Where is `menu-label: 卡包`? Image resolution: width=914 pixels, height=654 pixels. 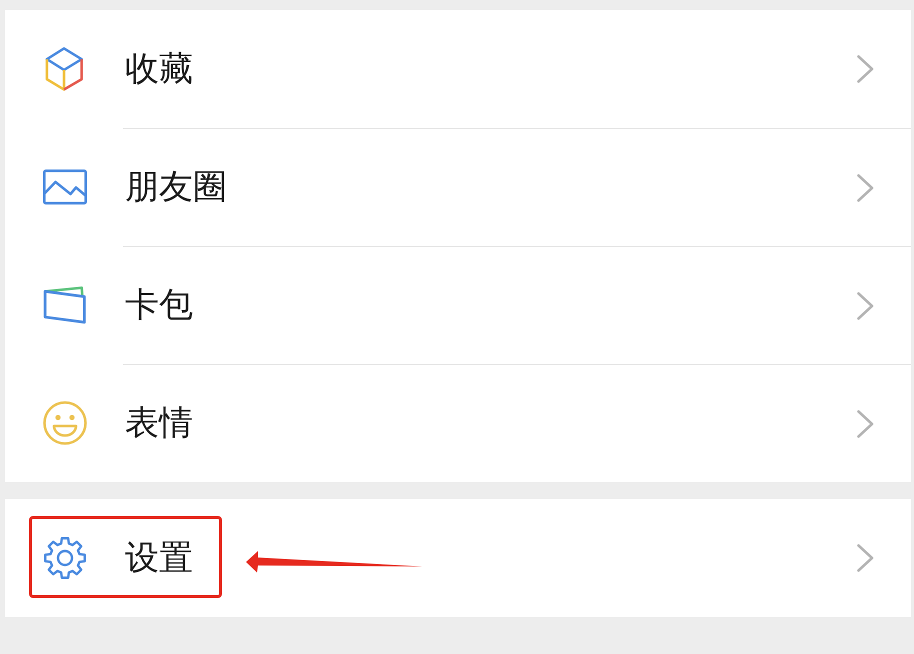
menu-label: 卡包 is located at coordinates (159, 305).